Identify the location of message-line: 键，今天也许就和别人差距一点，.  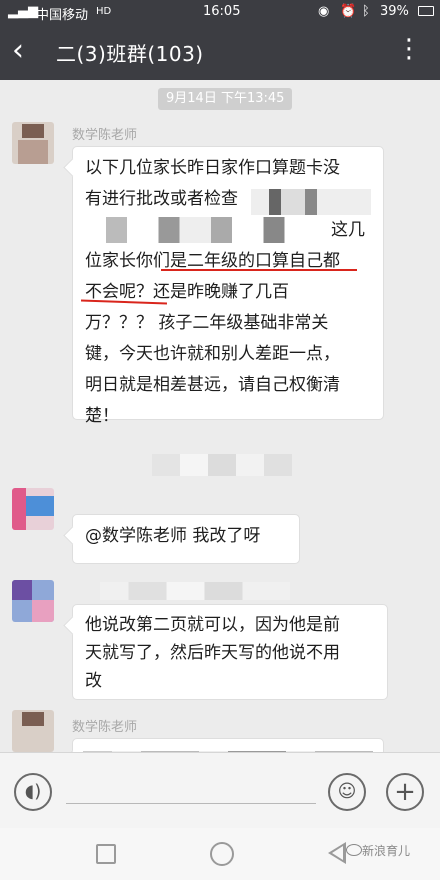
(212, 354).